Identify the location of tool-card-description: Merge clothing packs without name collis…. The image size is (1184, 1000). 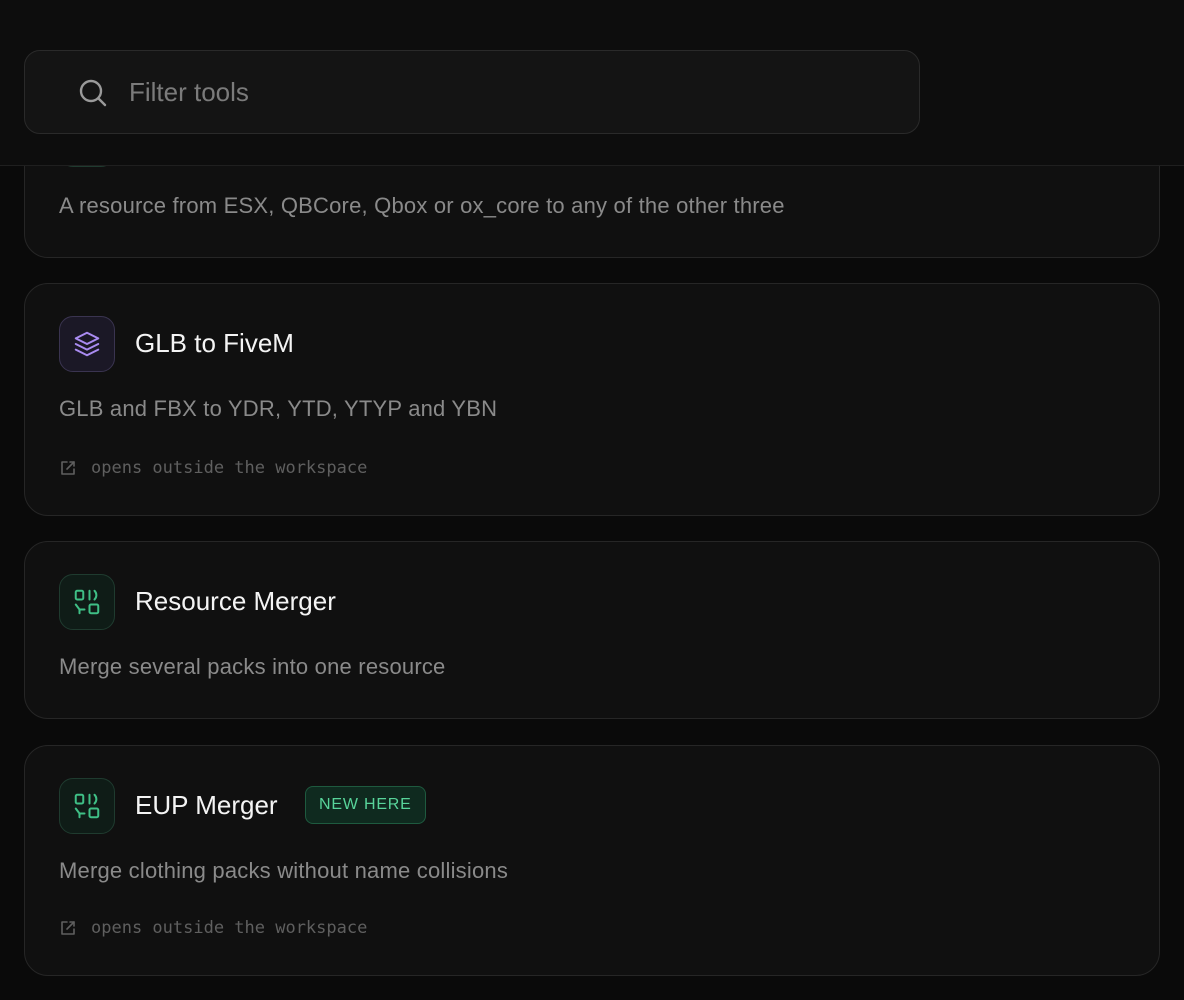
(284, 870).